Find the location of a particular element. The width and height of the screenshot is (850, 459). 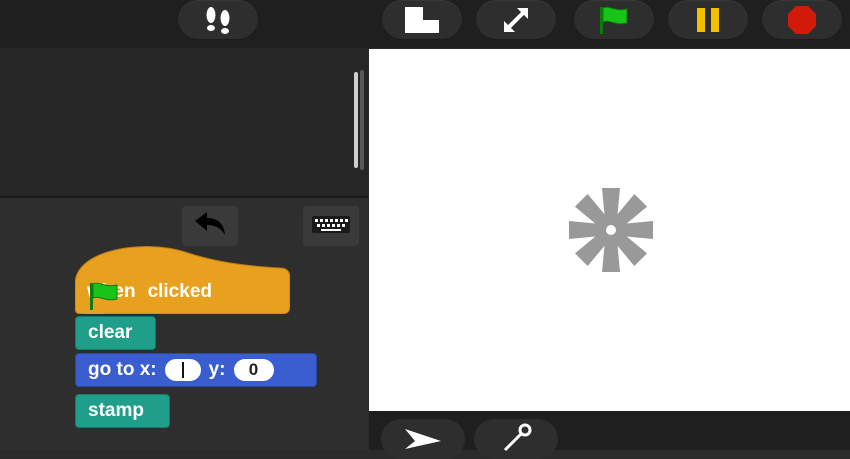

stop-octagon-icon is located at coordinates (802, 20).